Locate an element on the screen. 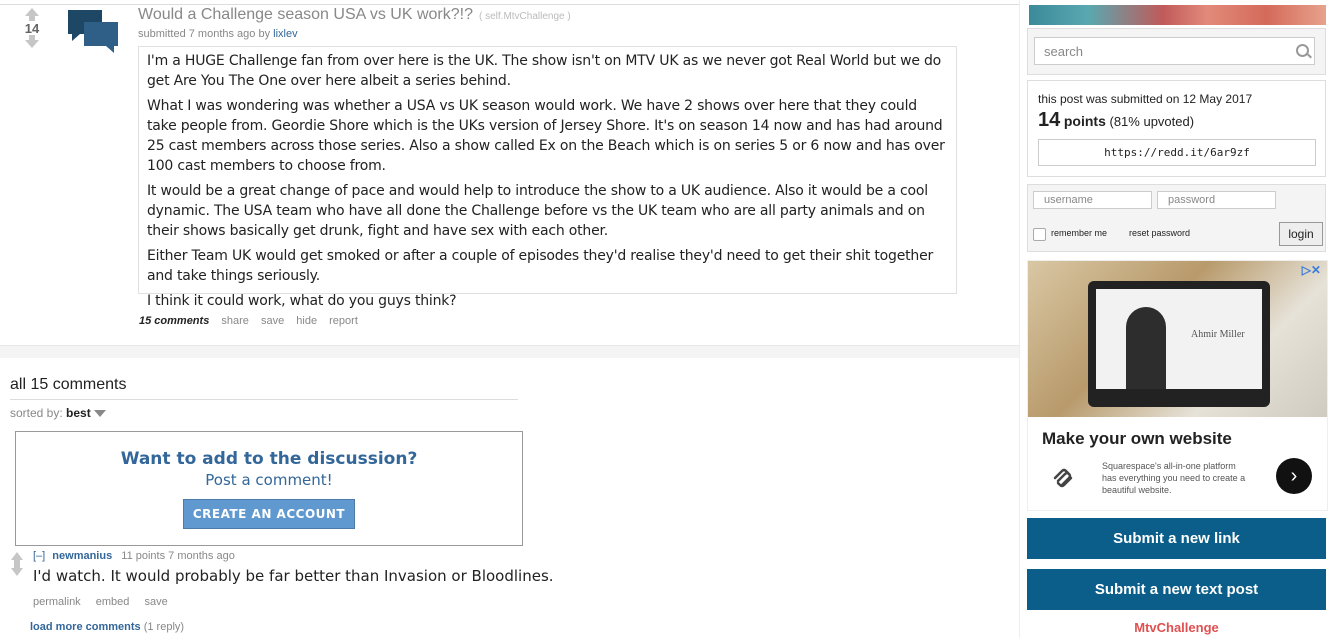 The height and width of the screenshot is (638, 1336). submitted-date: this post was submitted on 12 May 2017 is located at coordinates (1145, 99).